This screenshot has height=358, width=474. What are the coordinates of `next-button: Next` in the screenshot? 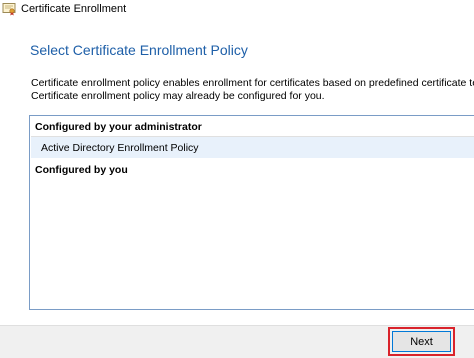 It's located at (421, 341).